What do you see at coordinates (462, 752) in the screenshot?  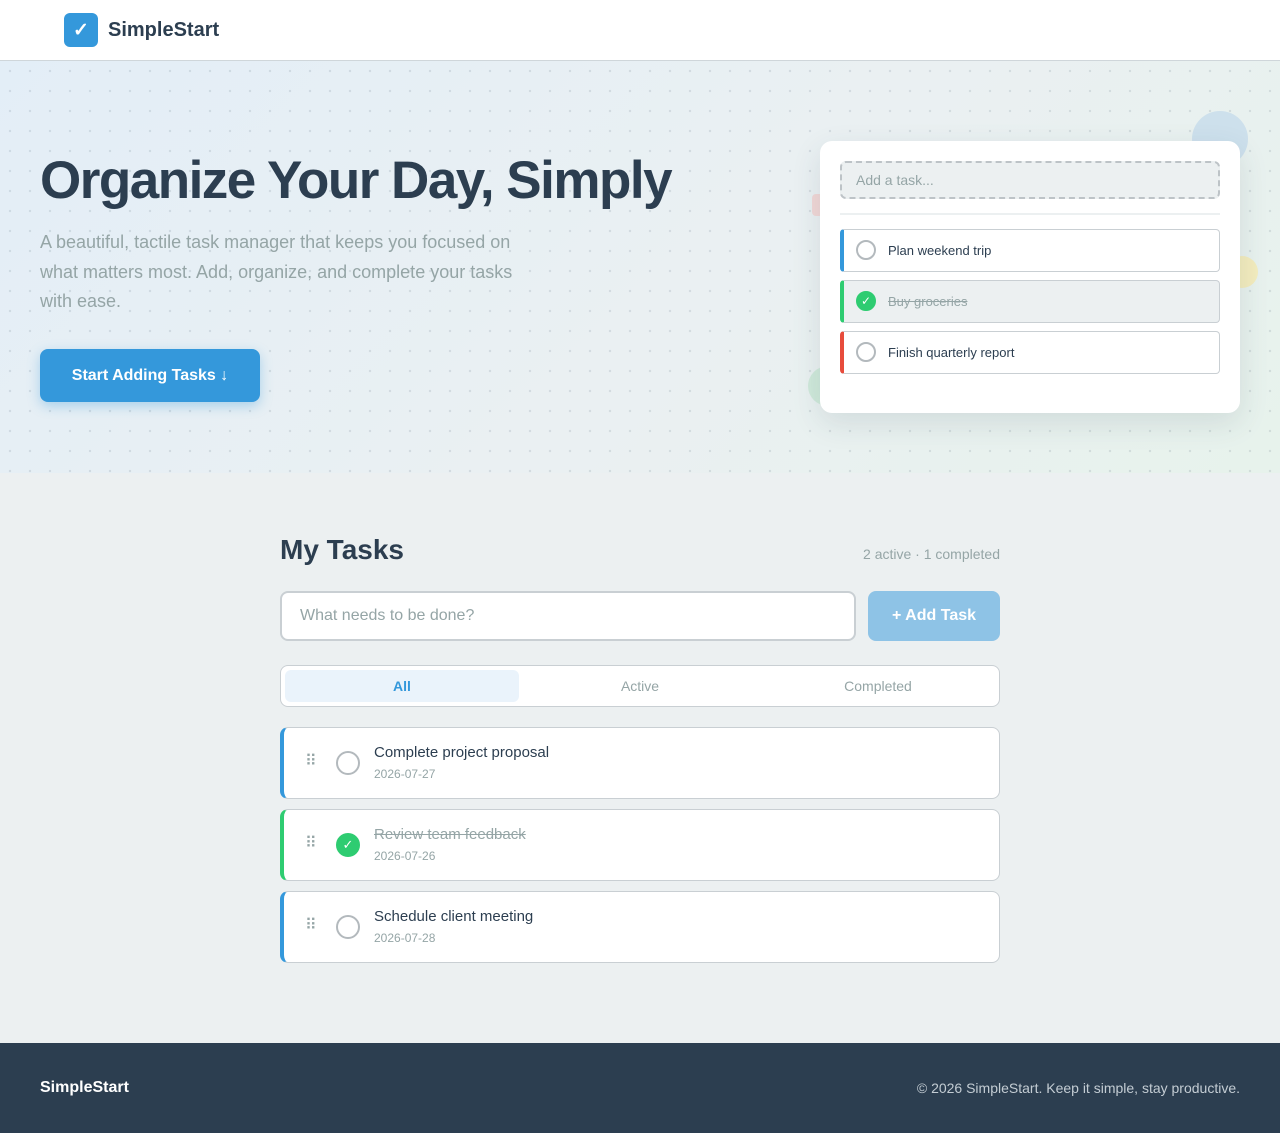 I see `task-title: Complete project proposal` at bounding box center [462, 752].